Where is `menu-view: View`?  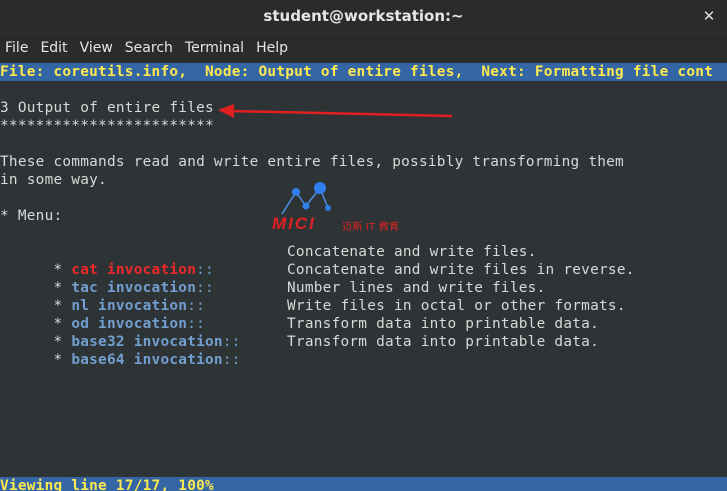
menu-view: View is located at coordinates (96, 48).